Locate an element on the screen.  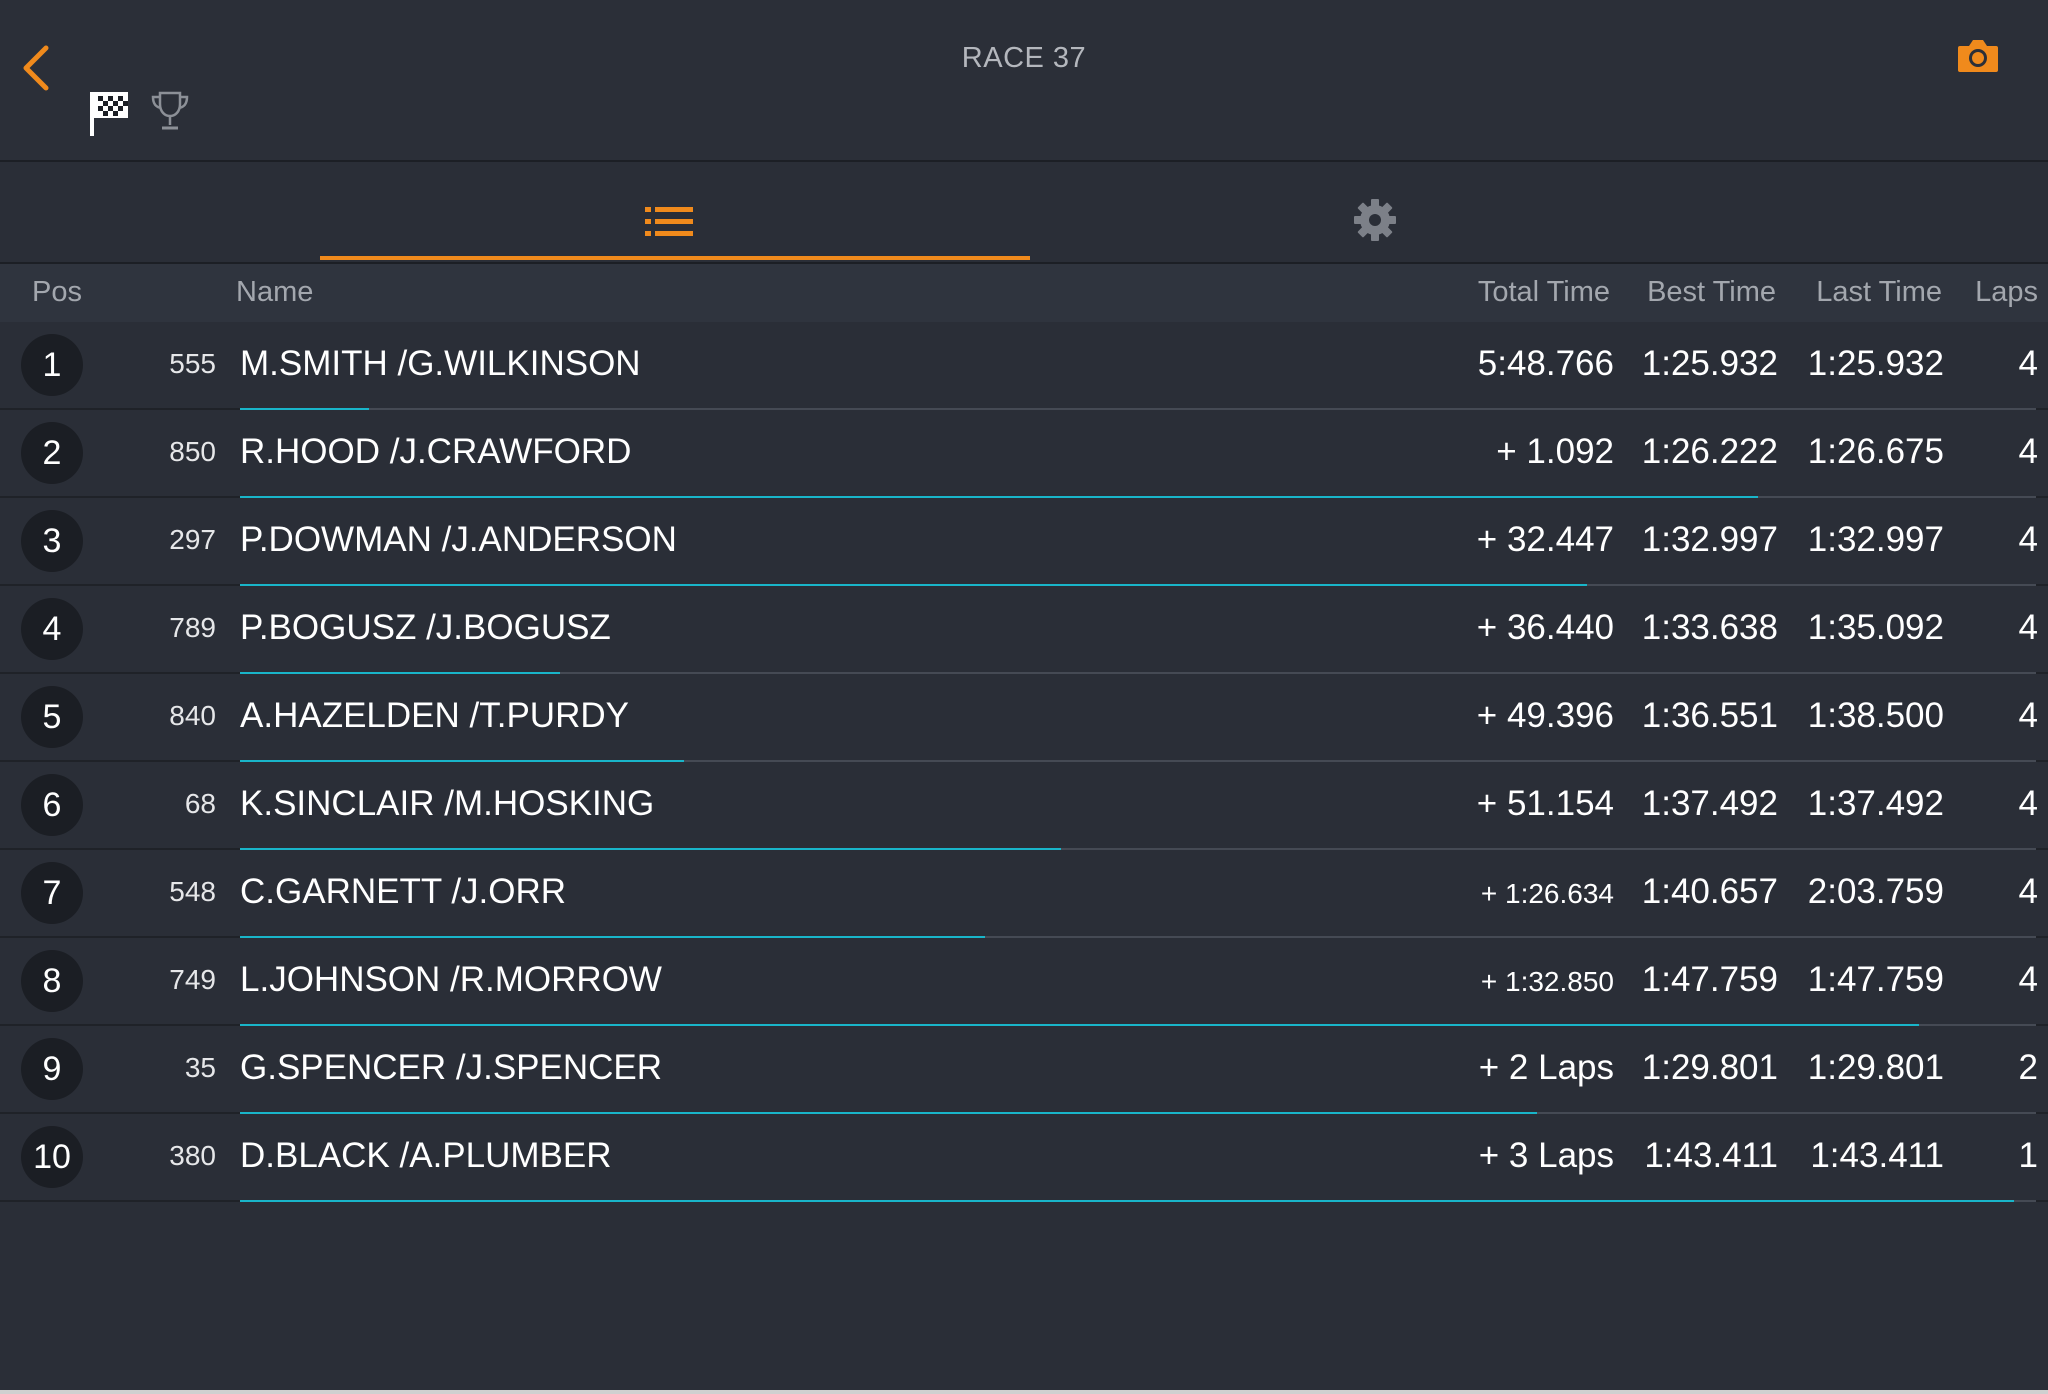
total-time: + 1:32.850 is located at coordinates (1547, 981).